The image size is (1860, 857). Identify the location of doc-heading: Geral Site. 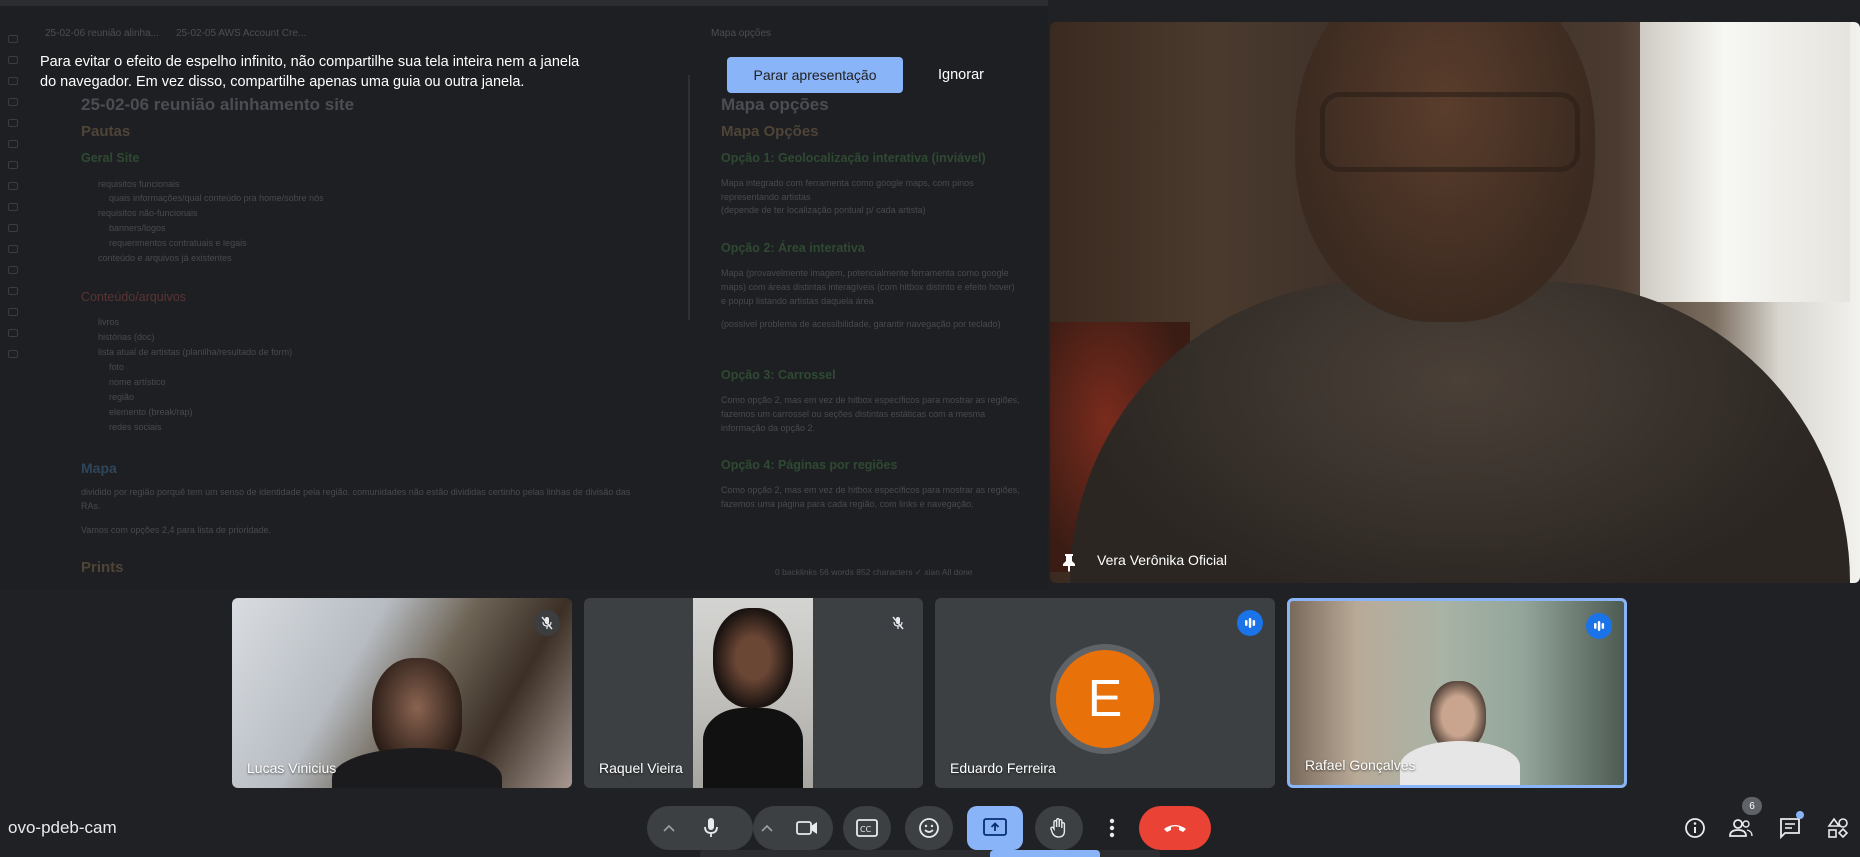
(110, 158).